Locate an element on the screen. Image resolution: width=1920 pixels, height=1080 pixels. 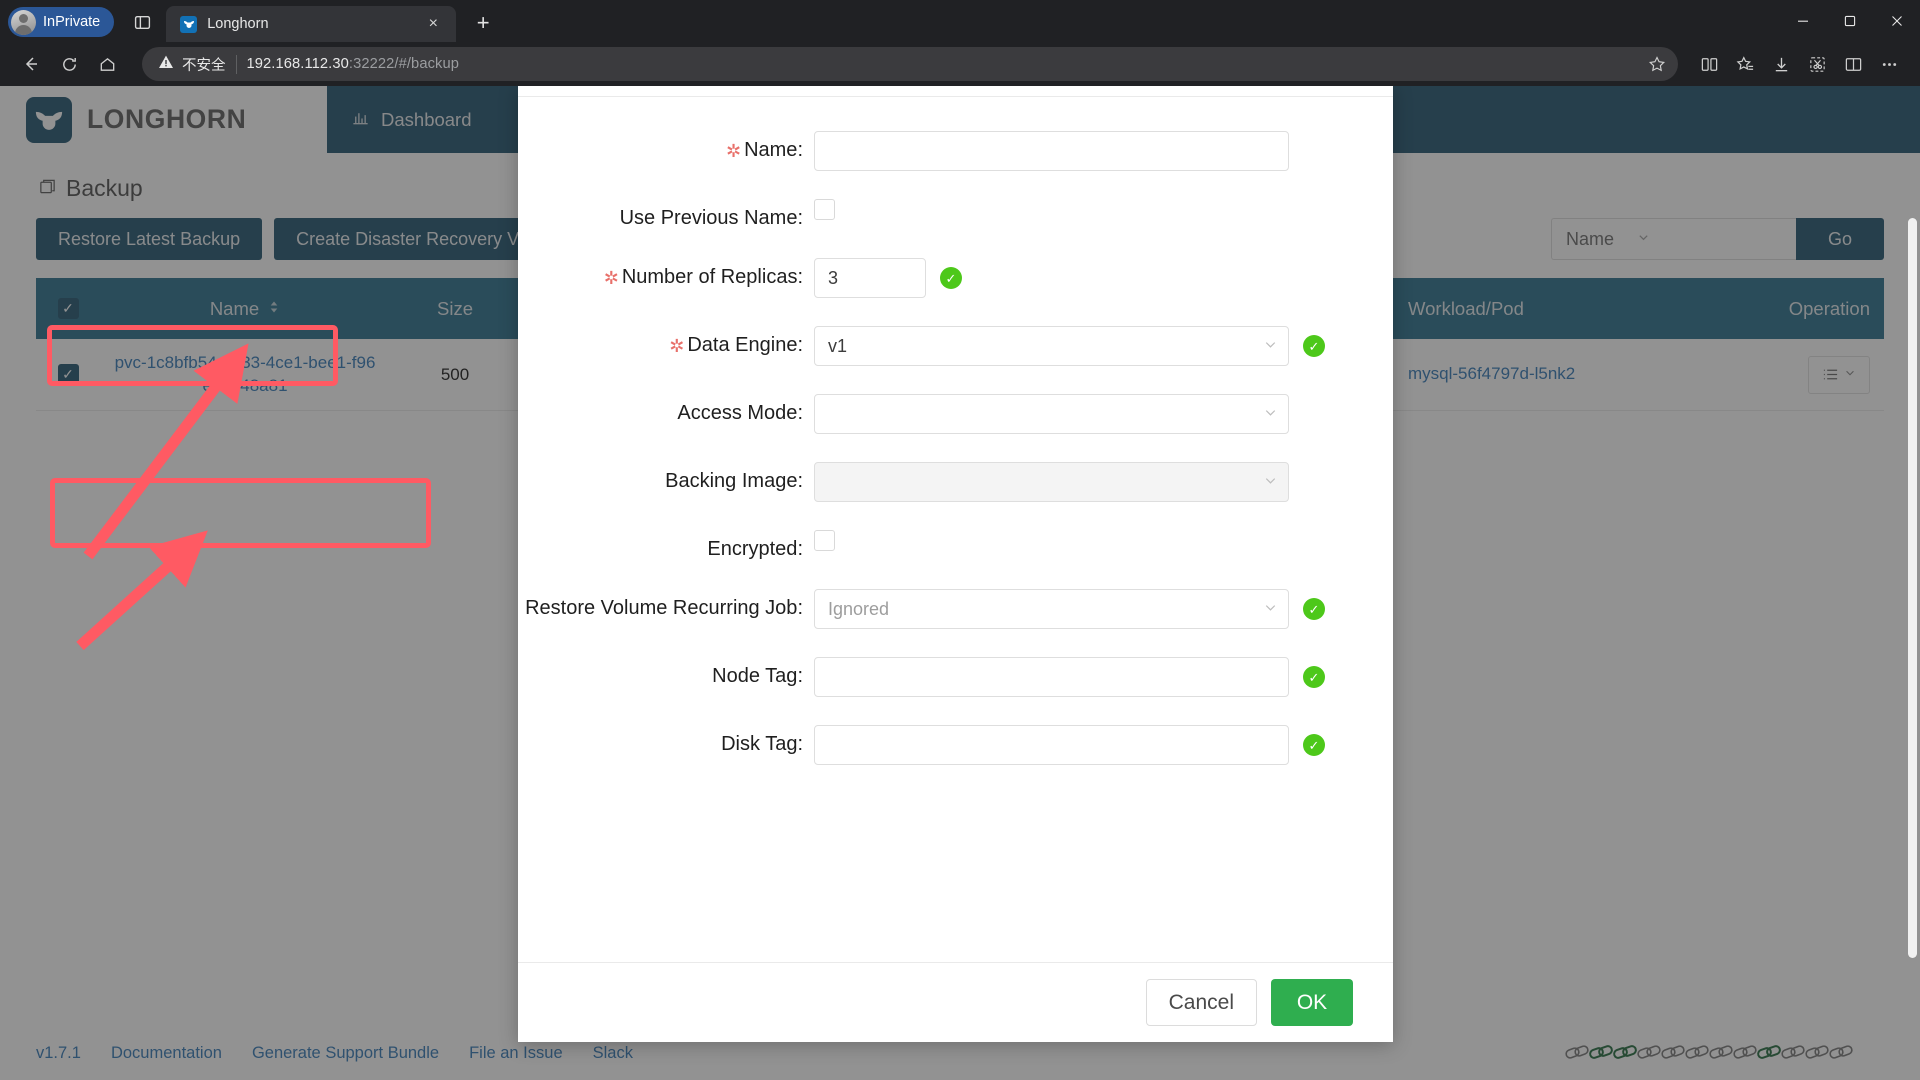
toolbar-right-icons is located at coordinates (1799, 64).